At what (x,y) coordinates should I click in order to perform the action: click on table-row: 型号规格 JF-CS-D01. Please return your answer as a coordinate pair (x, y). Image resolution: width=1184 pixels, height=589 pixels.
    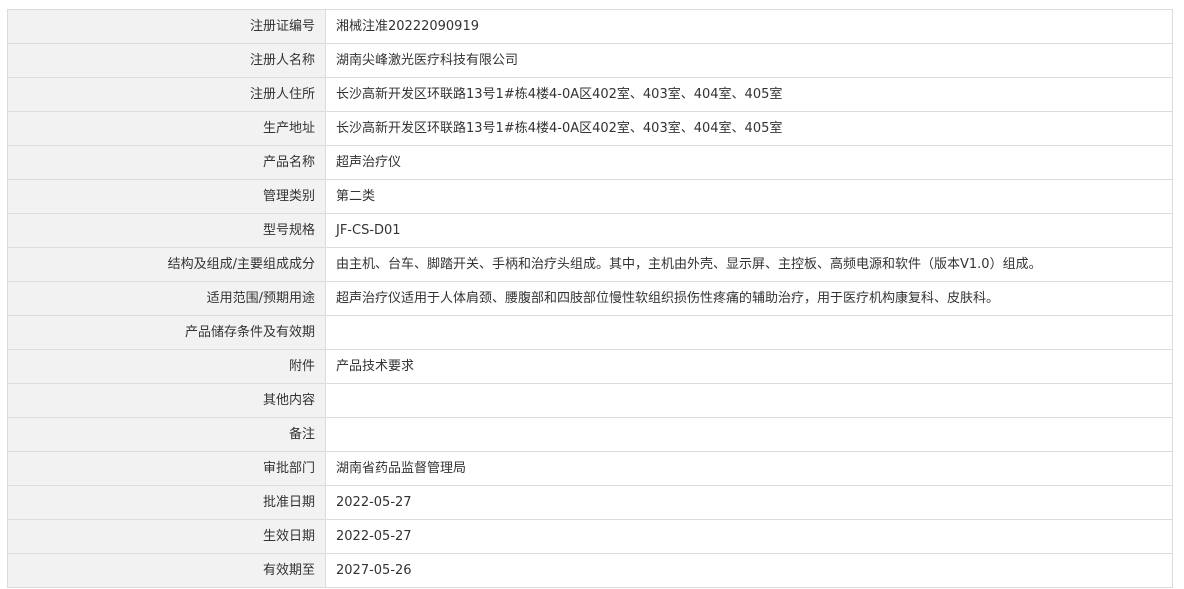
    Looking at the image, I should click on (590, 230).